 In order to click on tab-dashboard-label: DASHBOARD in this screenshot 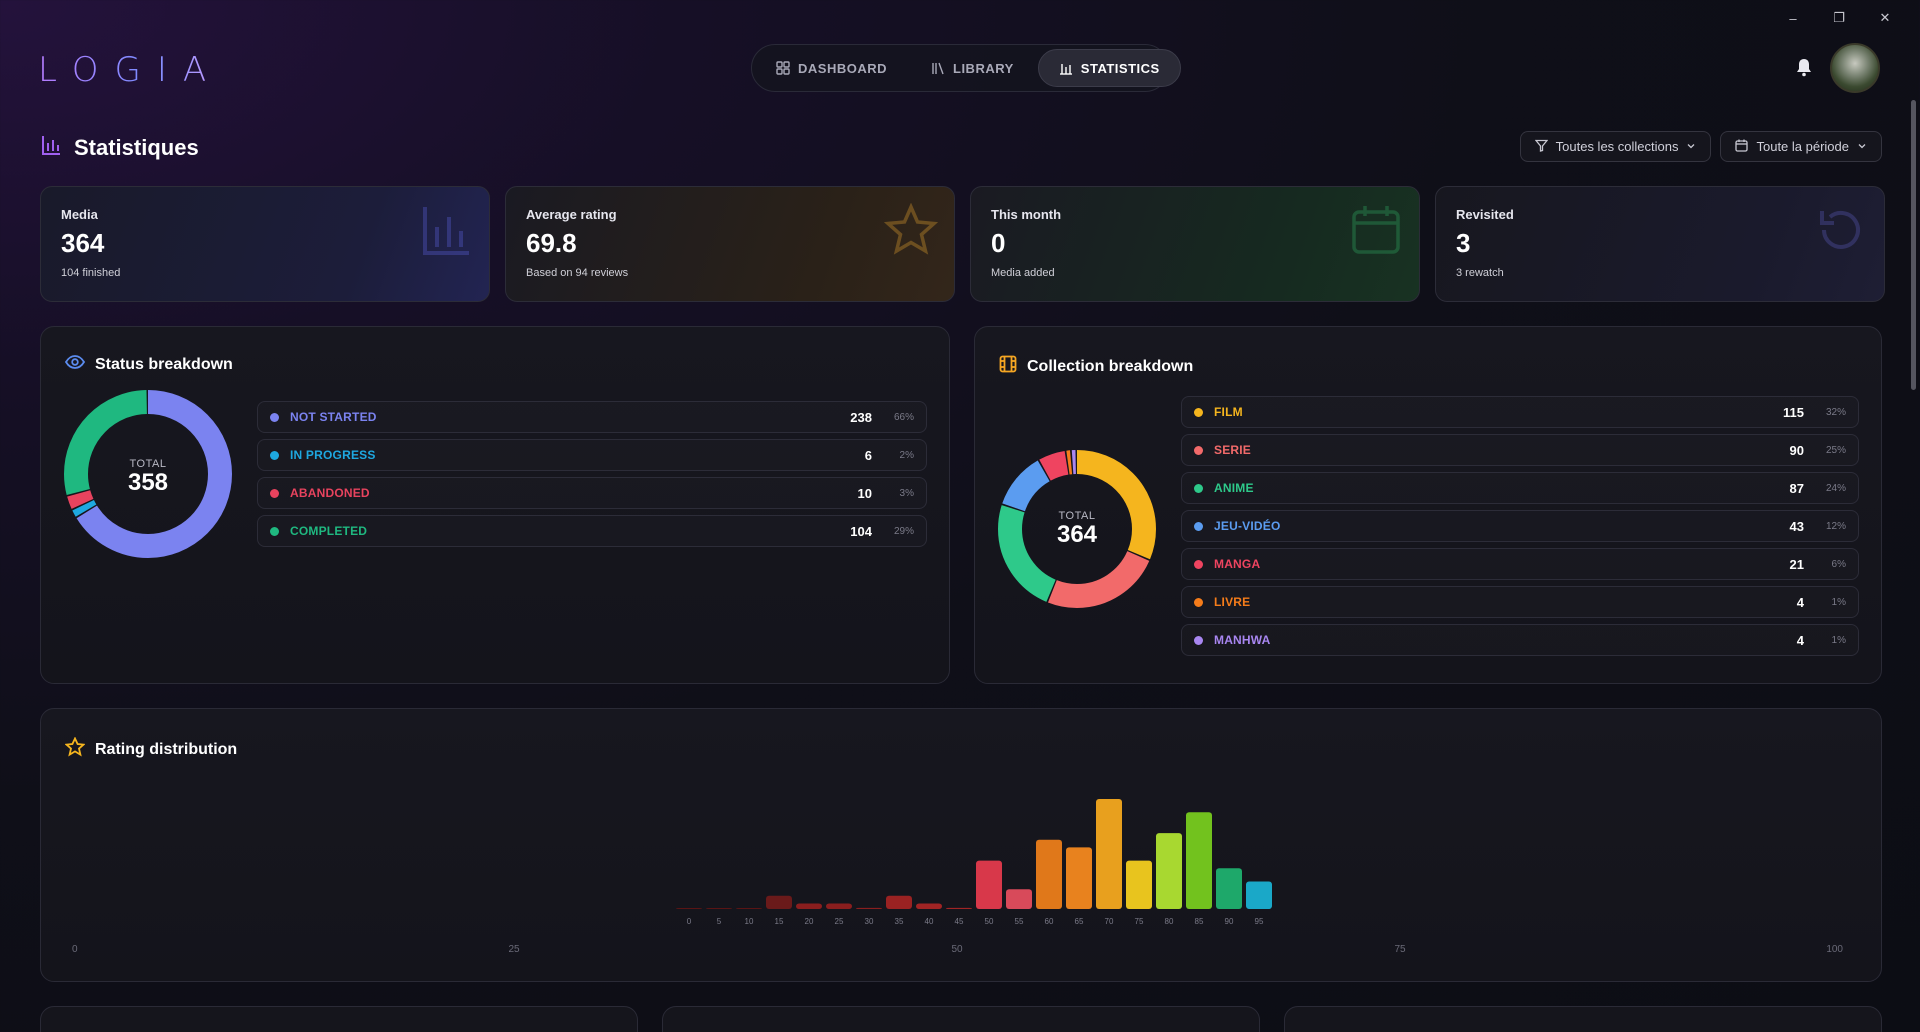, I will do `click(842, 68)`.